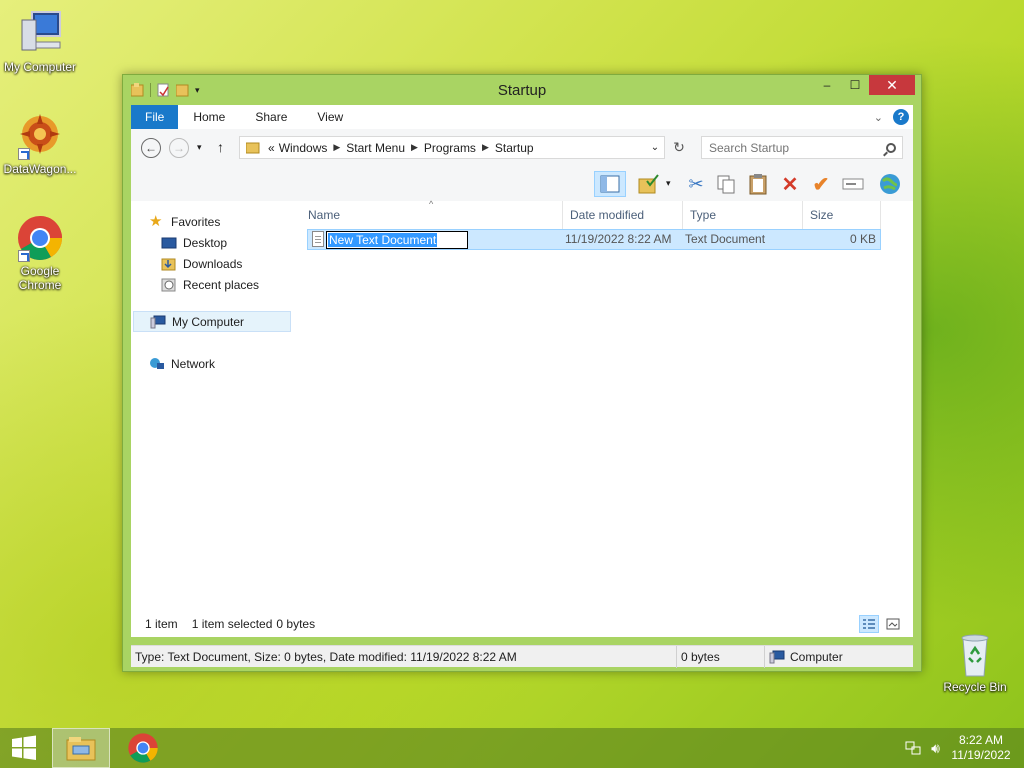 The image size is (1024, 768). Describe the element at coordinates (24, 748) in the screenshot. I see `start-button` at that location.